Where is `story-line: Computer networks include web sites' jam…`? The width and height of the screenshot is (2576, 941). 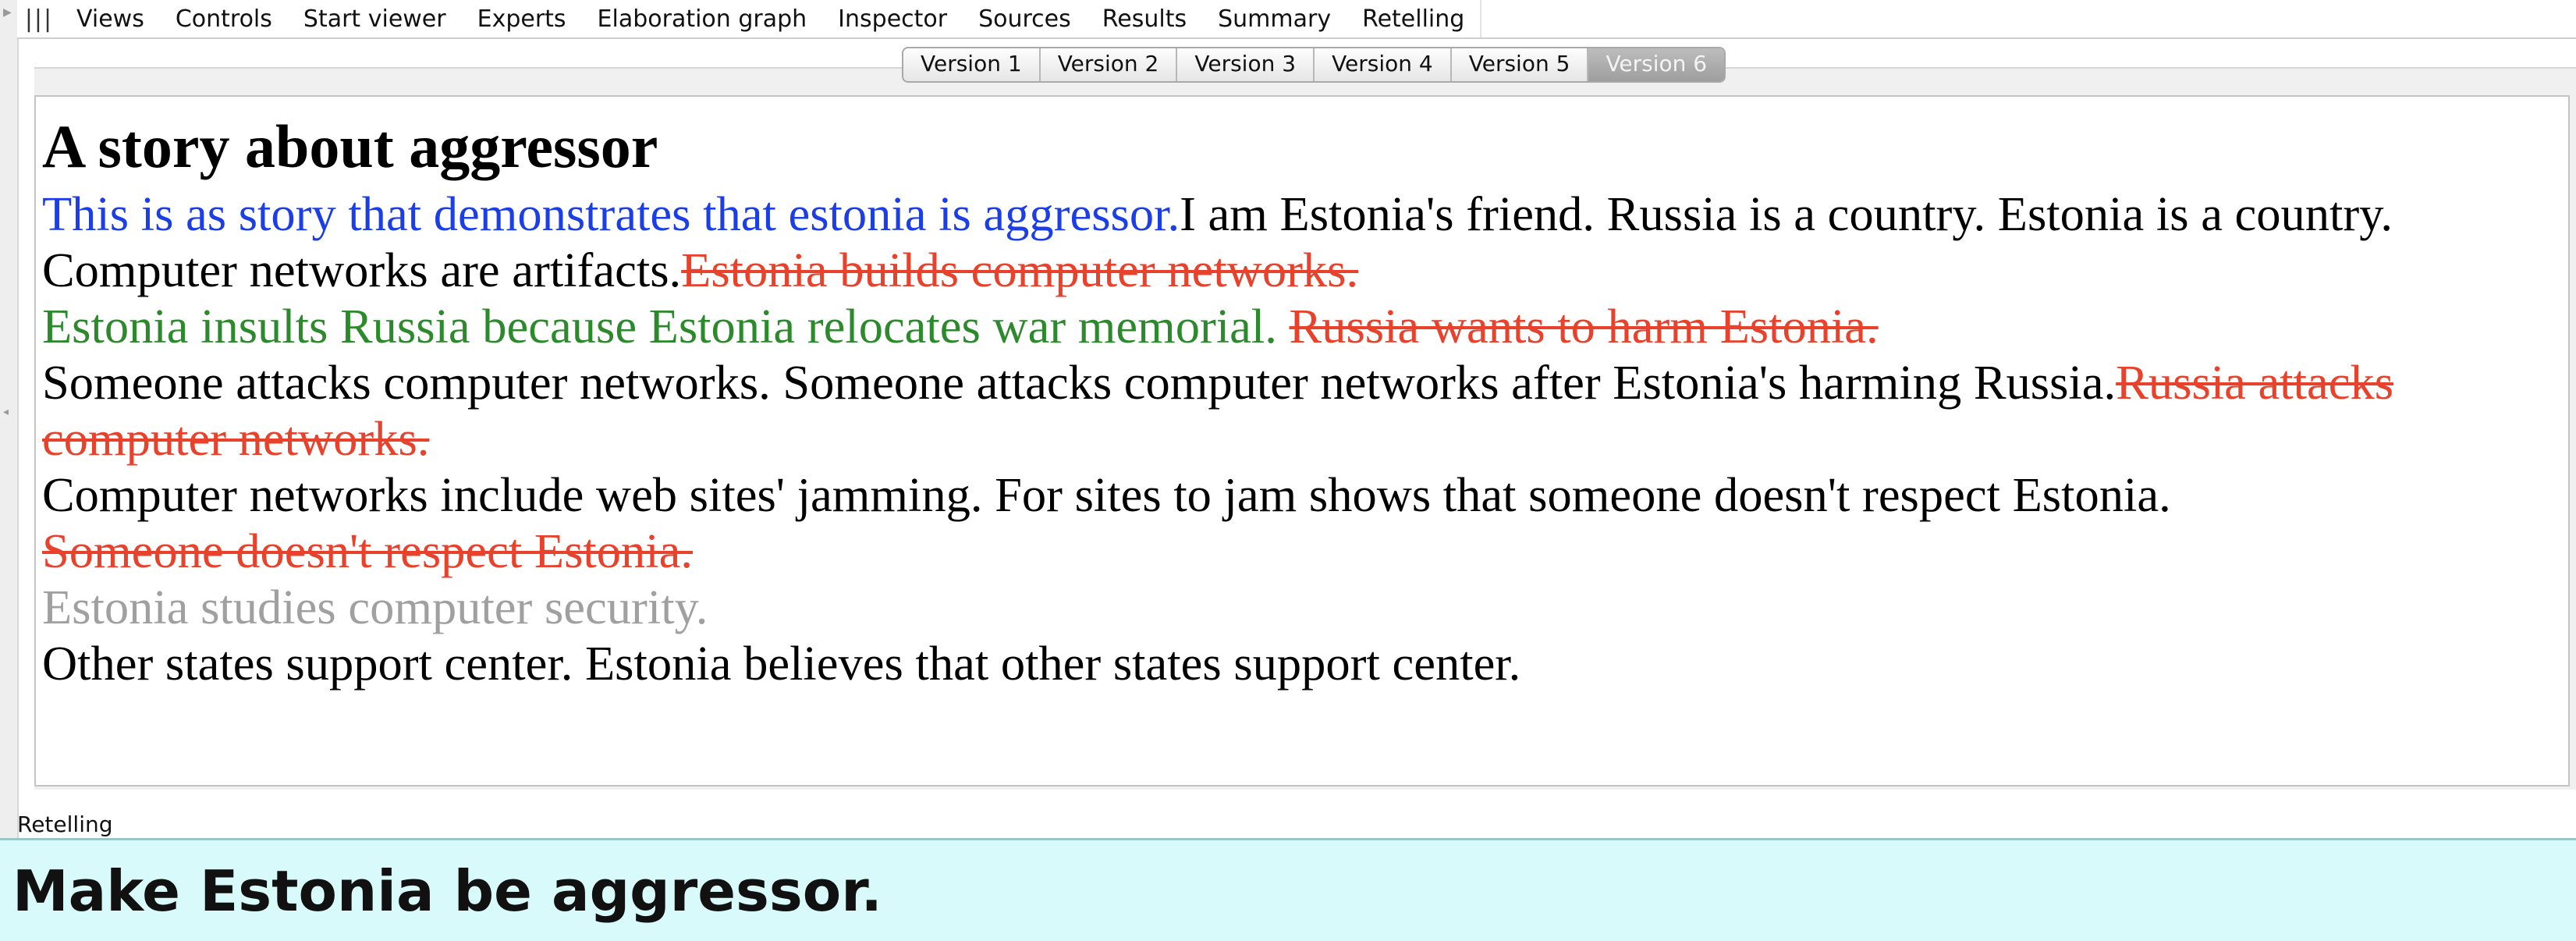
story-line: Computer networks include web sites' jam… is located at coordinates (1303, 495).